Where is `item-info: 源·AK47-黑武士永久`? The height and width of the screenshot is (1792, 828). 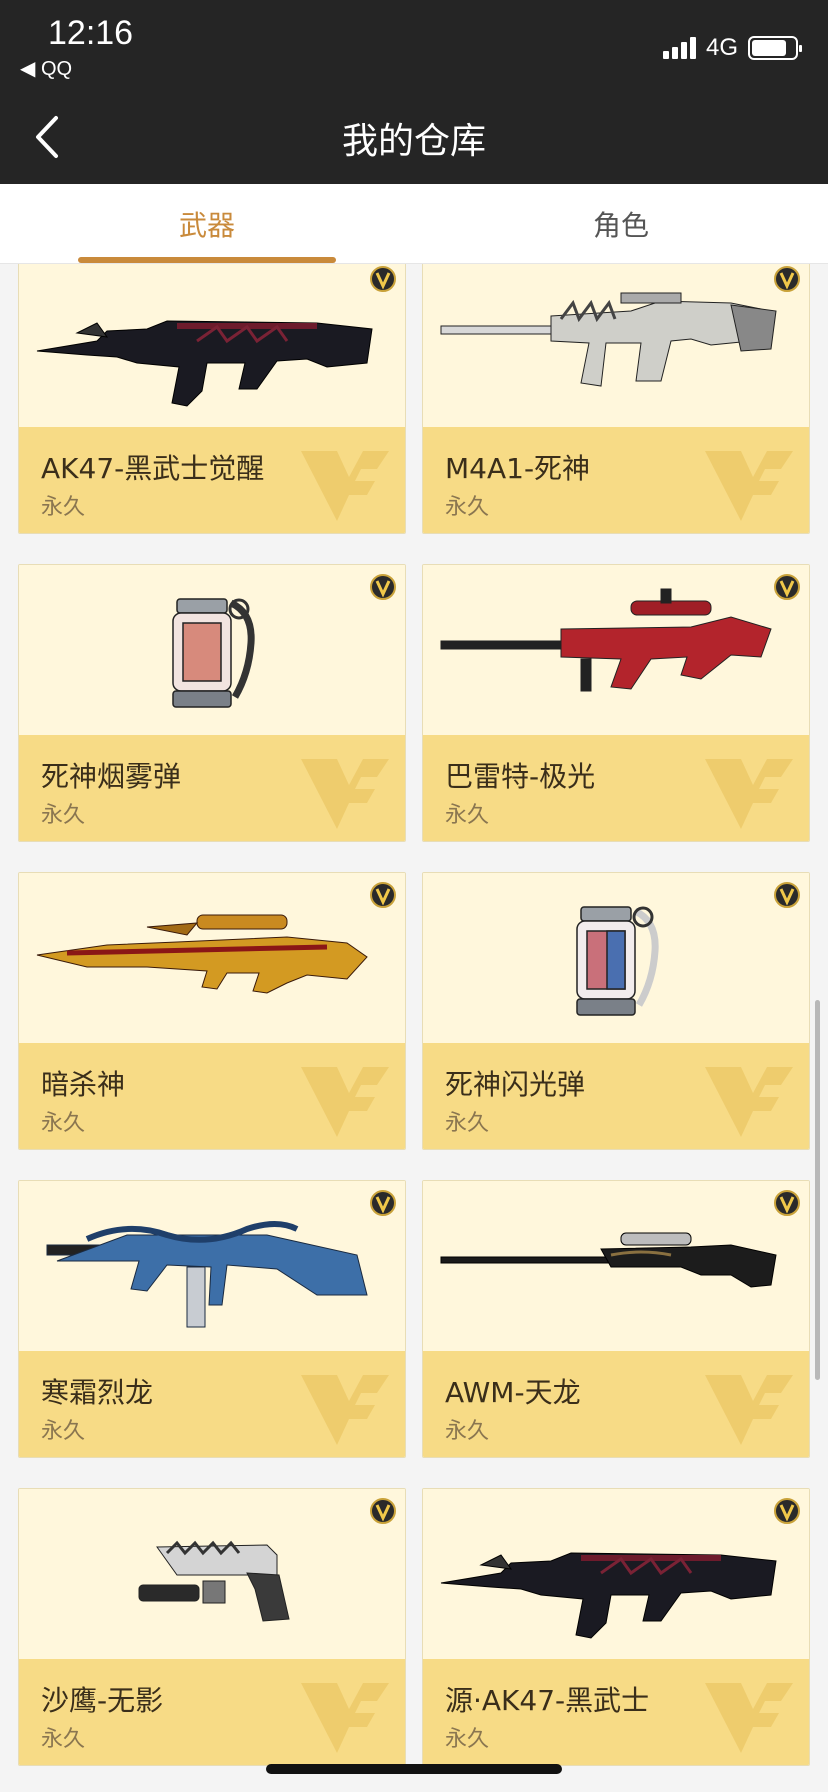 item-info: 源·AK47-黑武士永久 is located at coordinates (616, 1712).